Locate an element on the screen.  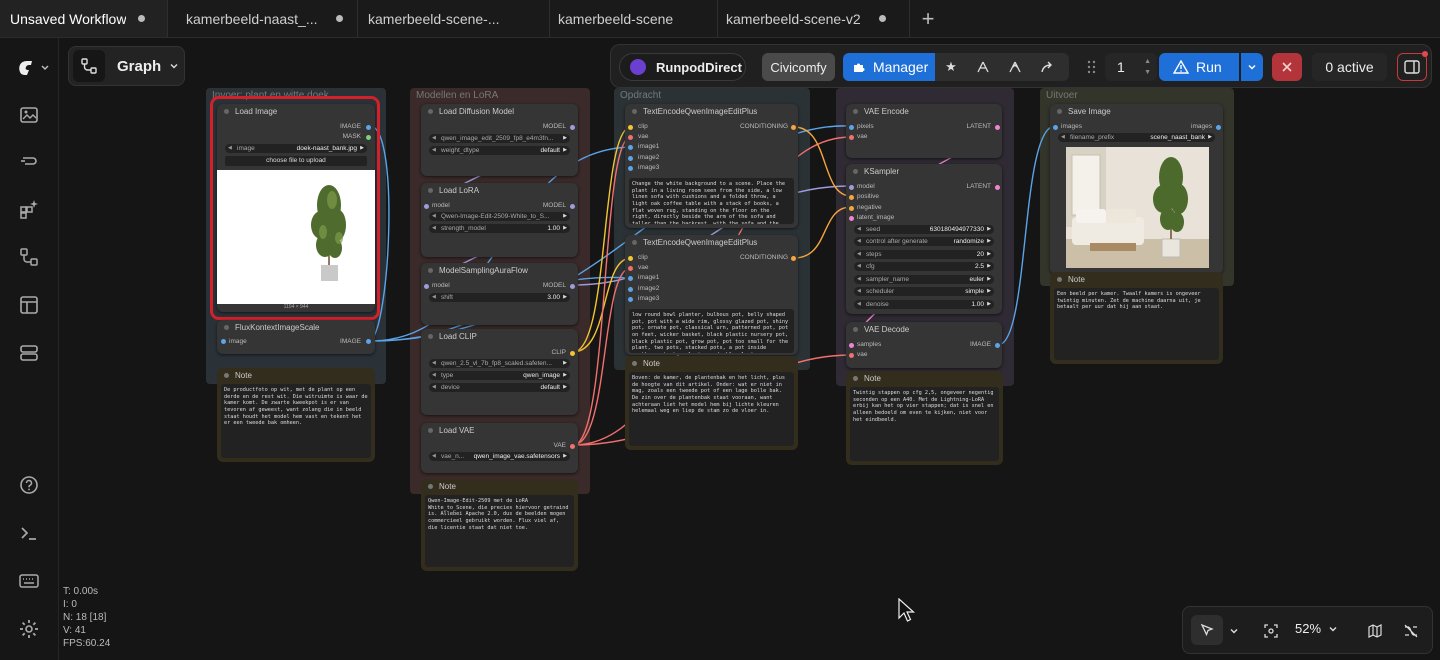
device-select: devicedefault is located at coordinates (499, 387).